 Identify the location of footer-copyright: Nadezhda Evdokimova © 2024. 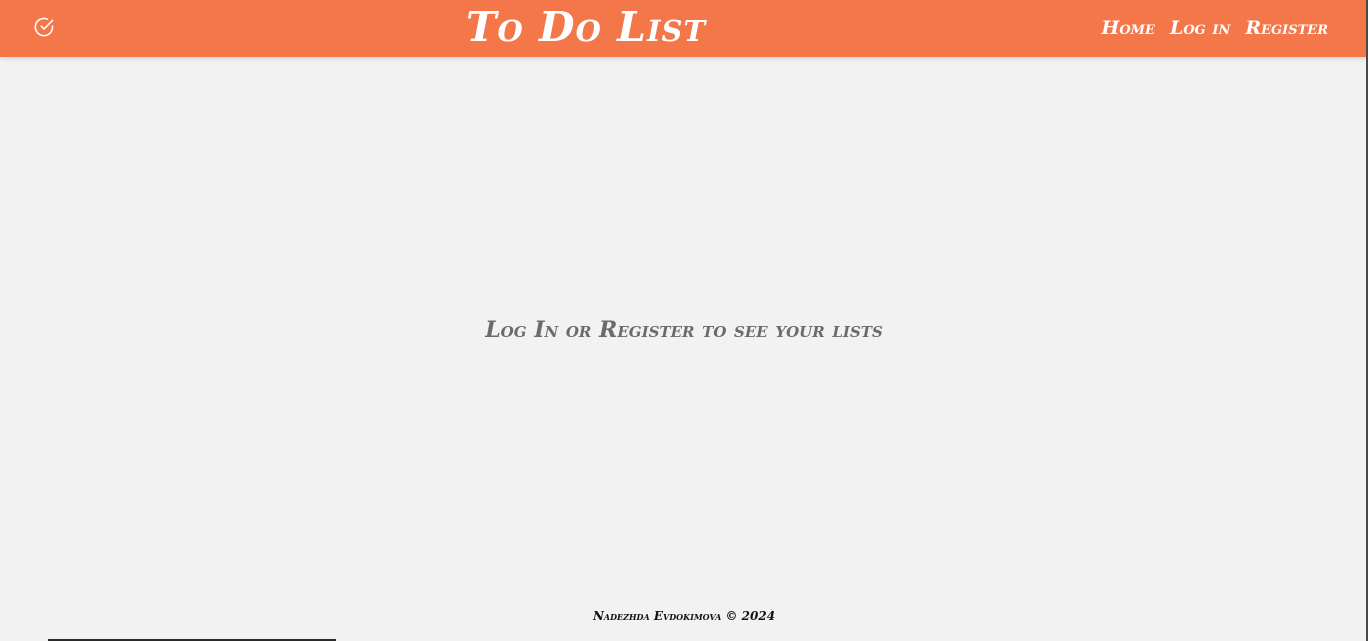
(684, 616).